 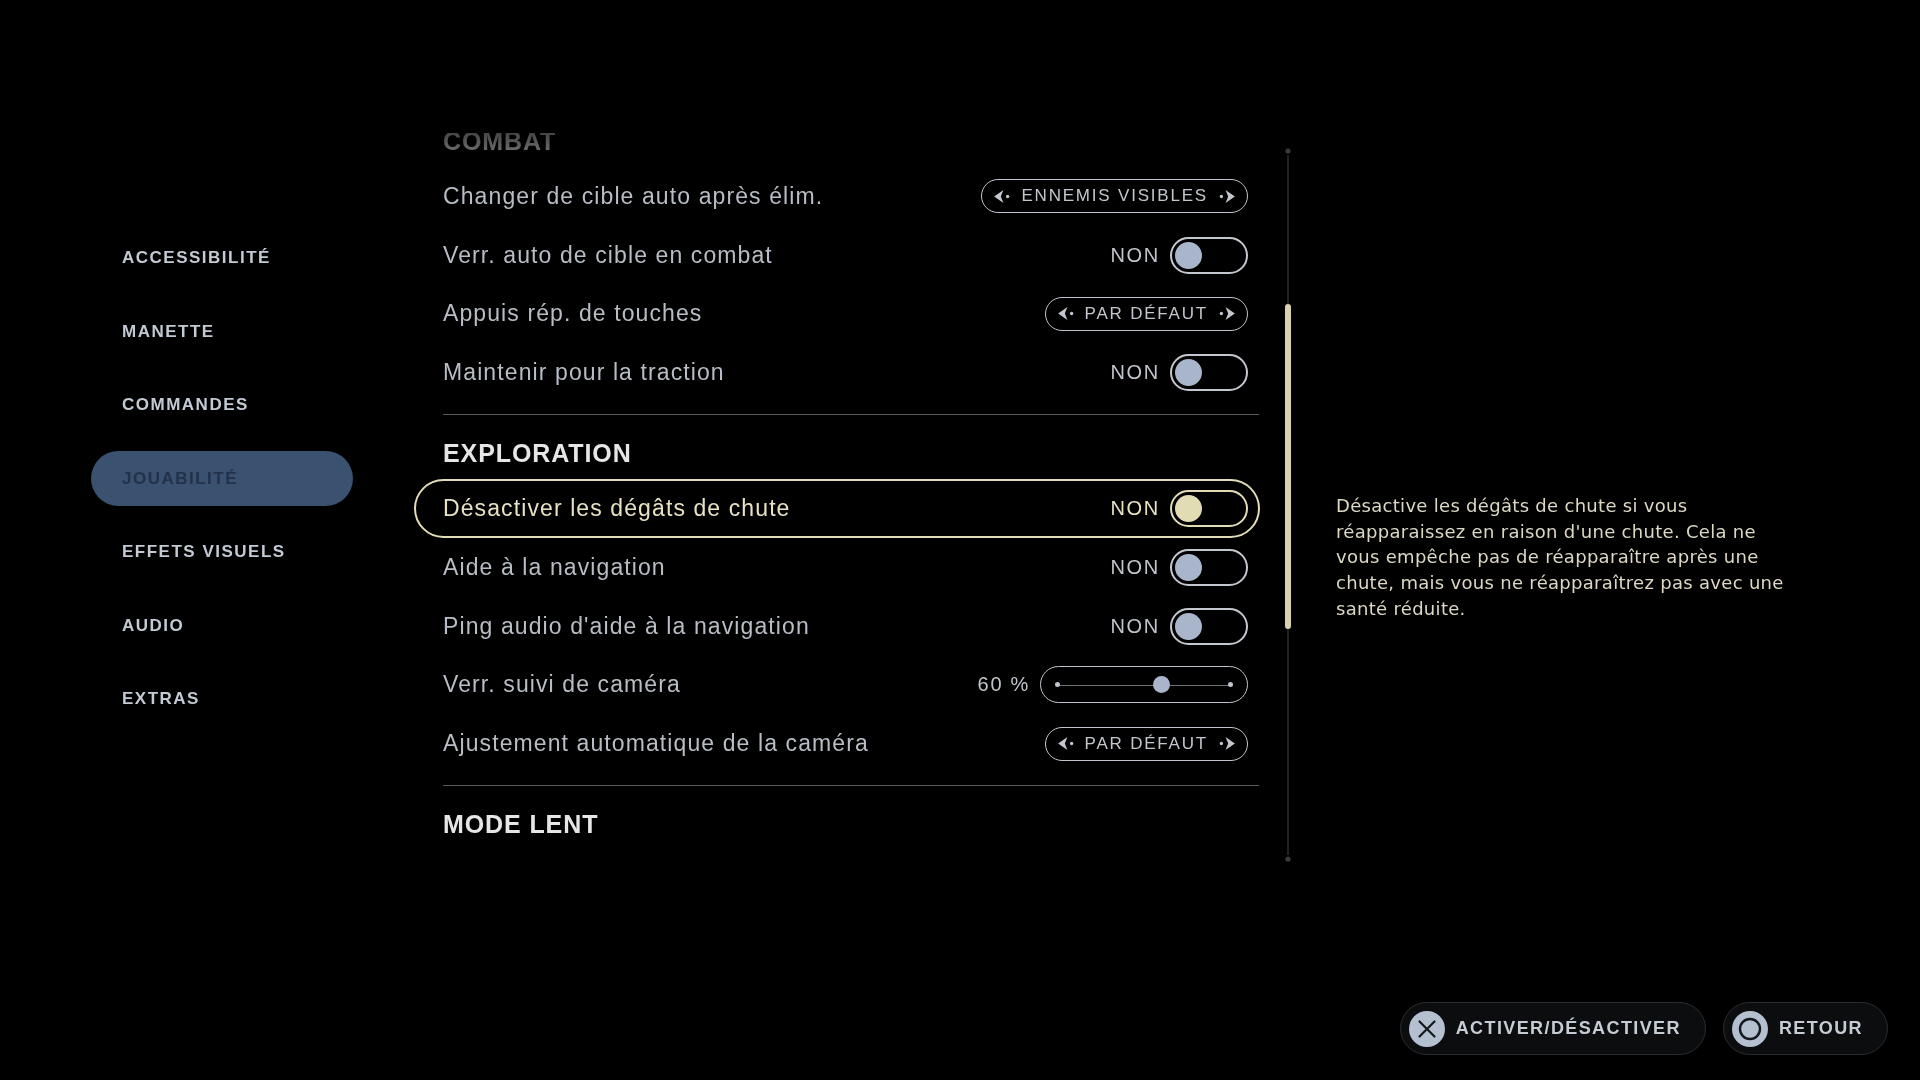 I want to click on circle-button-icon, so click(x=1749, y=1028).